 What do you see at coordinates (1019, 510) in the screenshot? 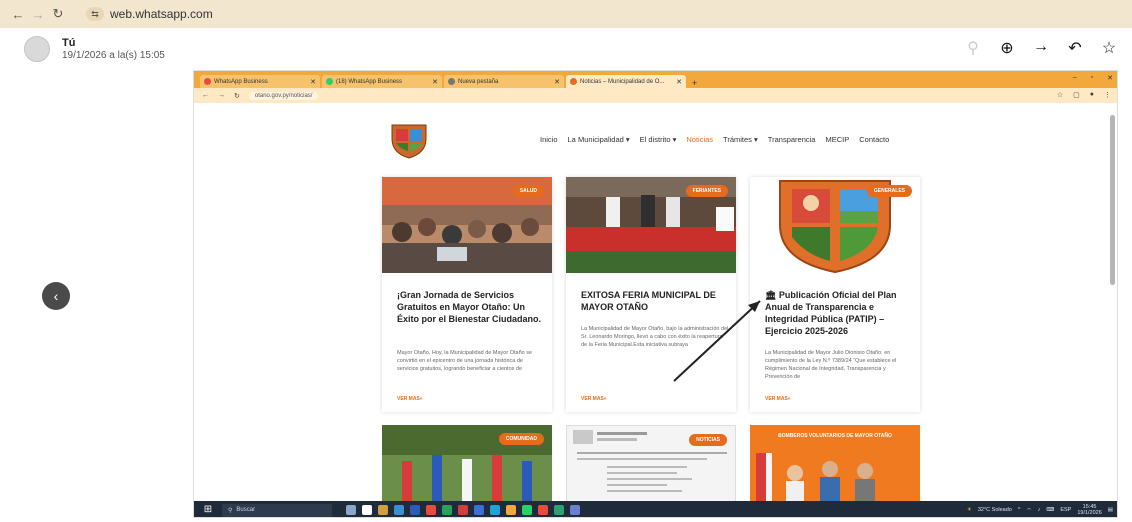
I see `tray-chevron-icon: ^` at bounding box center [1019, 510].